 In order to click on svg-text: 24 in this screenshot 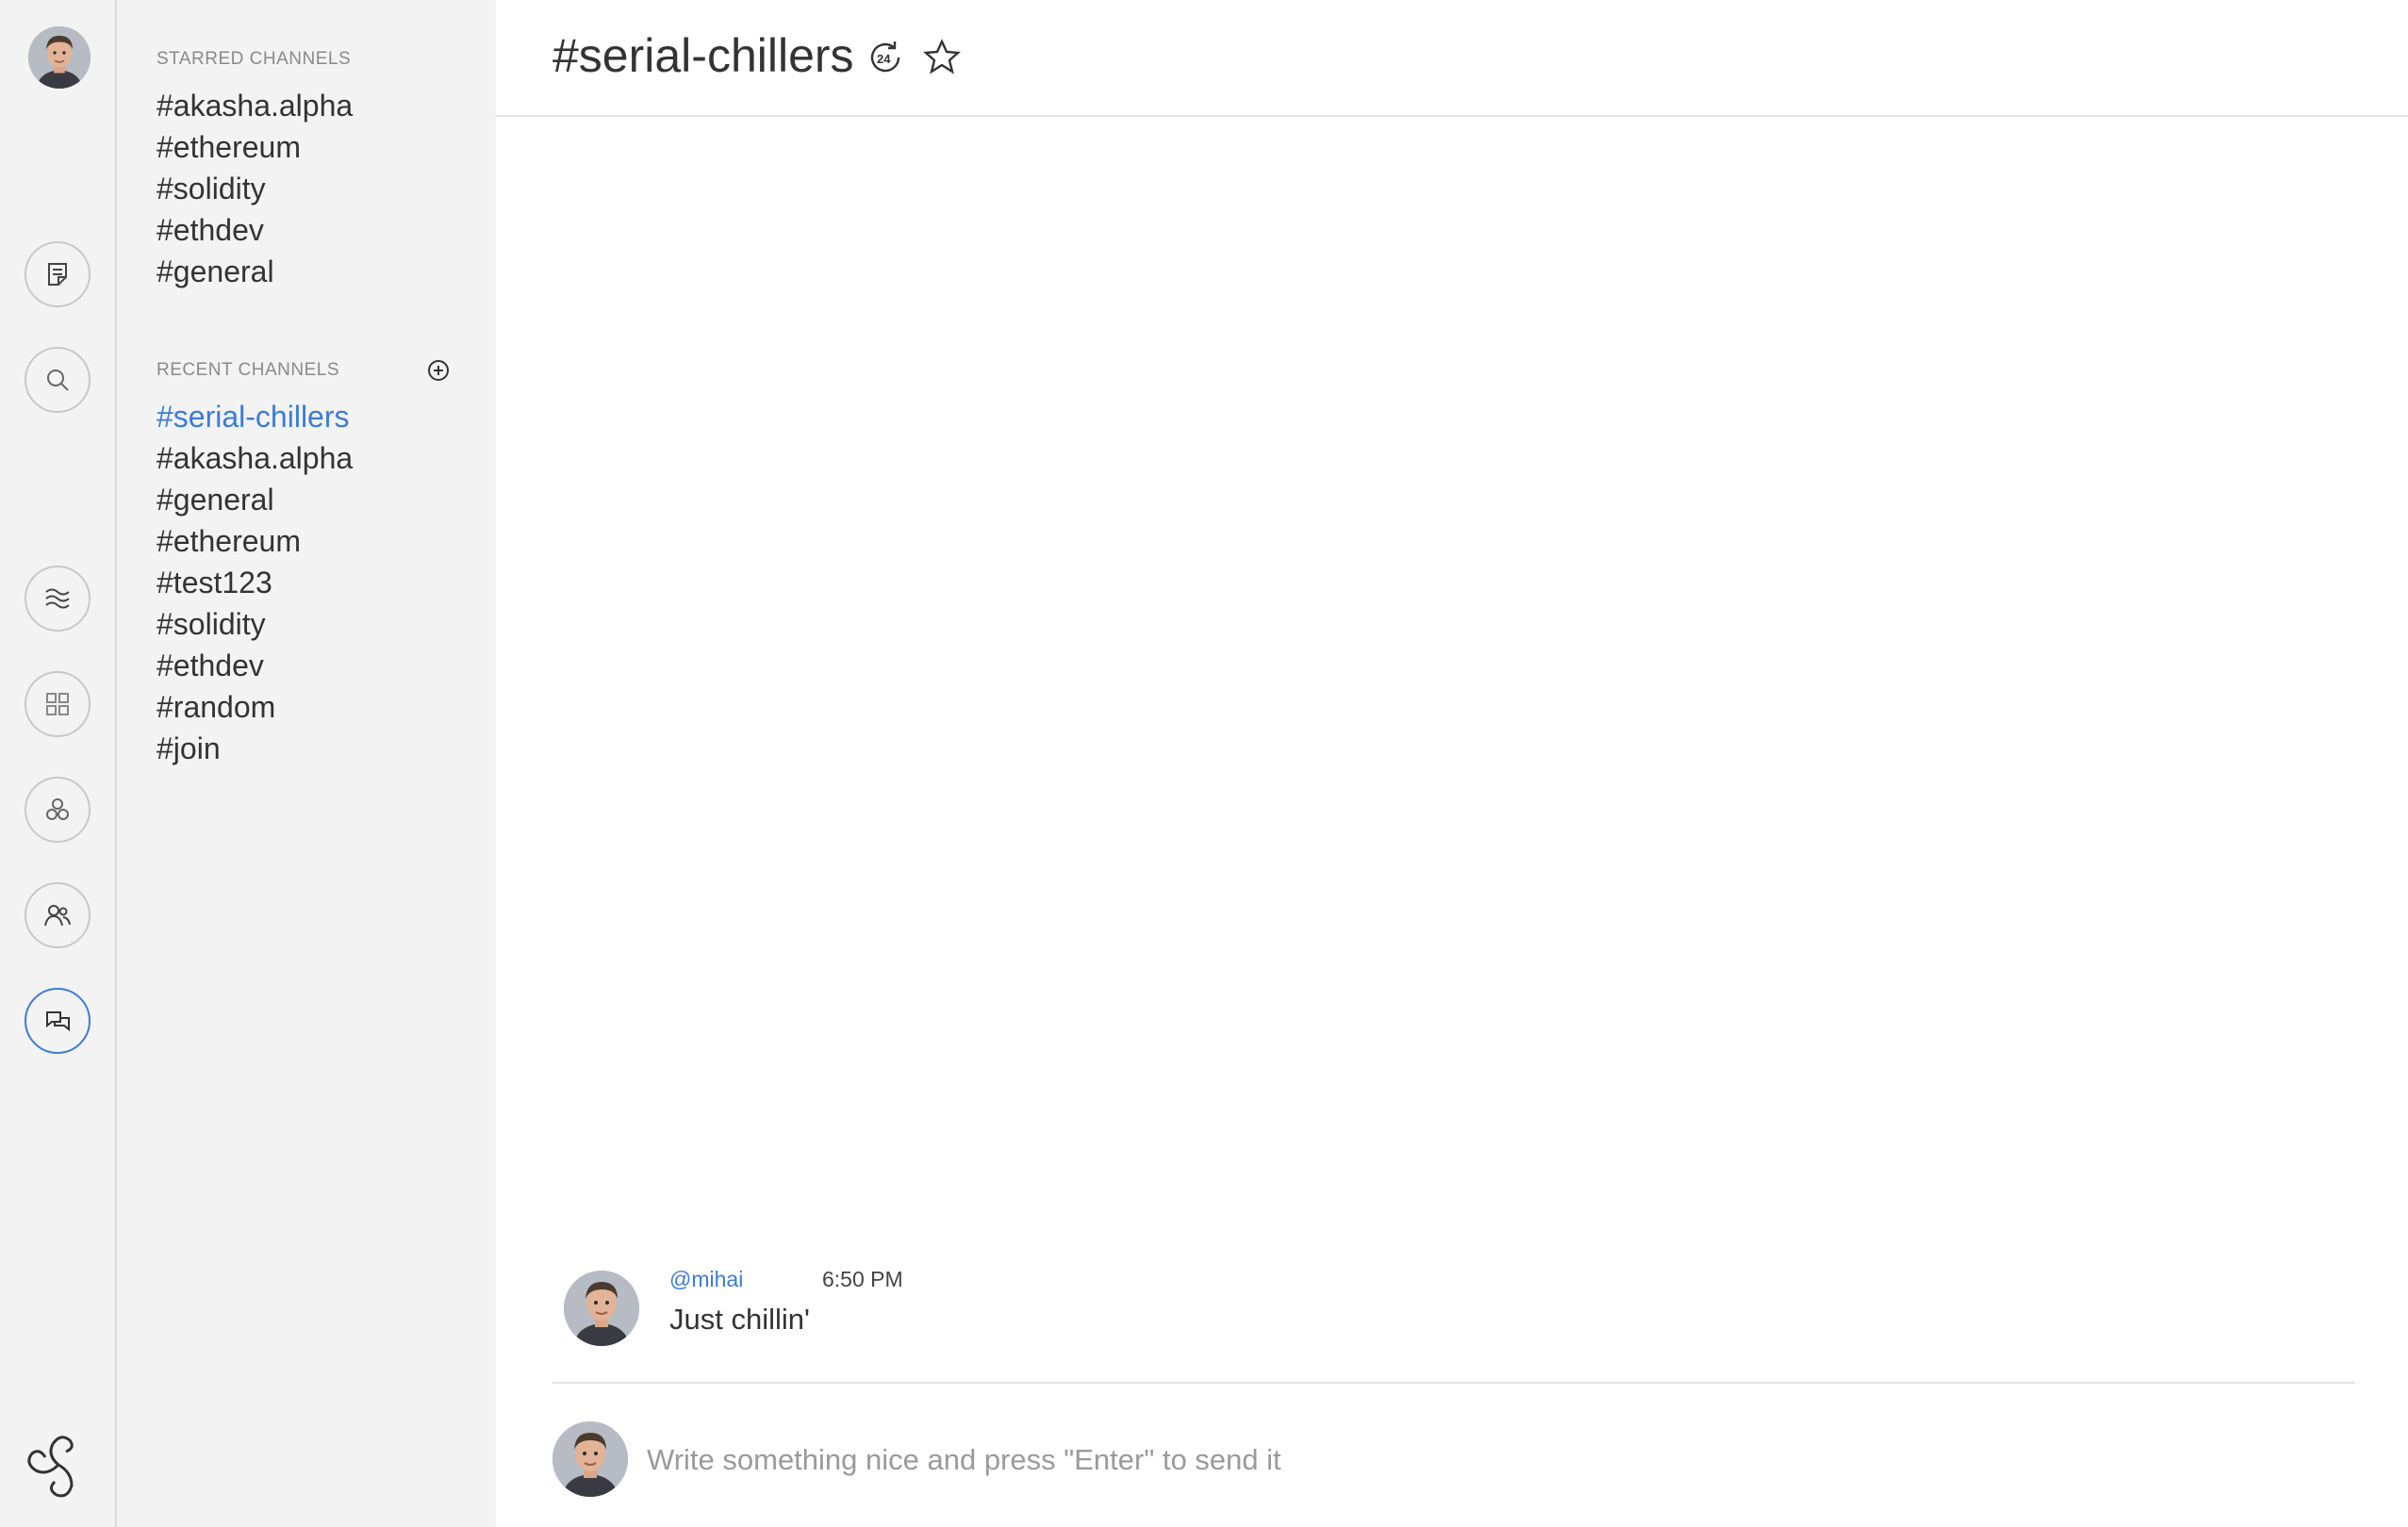, I will do `click(884, 59)`.